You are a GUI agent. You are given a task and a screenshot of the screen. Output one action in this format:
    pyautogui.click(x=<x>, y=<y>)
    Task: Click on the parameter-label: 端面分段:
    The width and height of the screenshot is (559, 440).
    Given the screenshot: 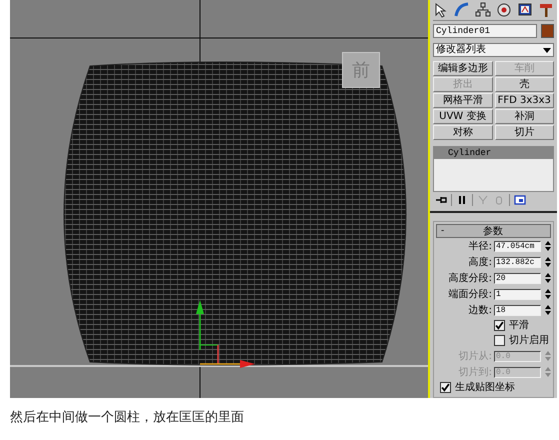 What is the action you would take?
    pyautogui.click(x=470, y=295)
    